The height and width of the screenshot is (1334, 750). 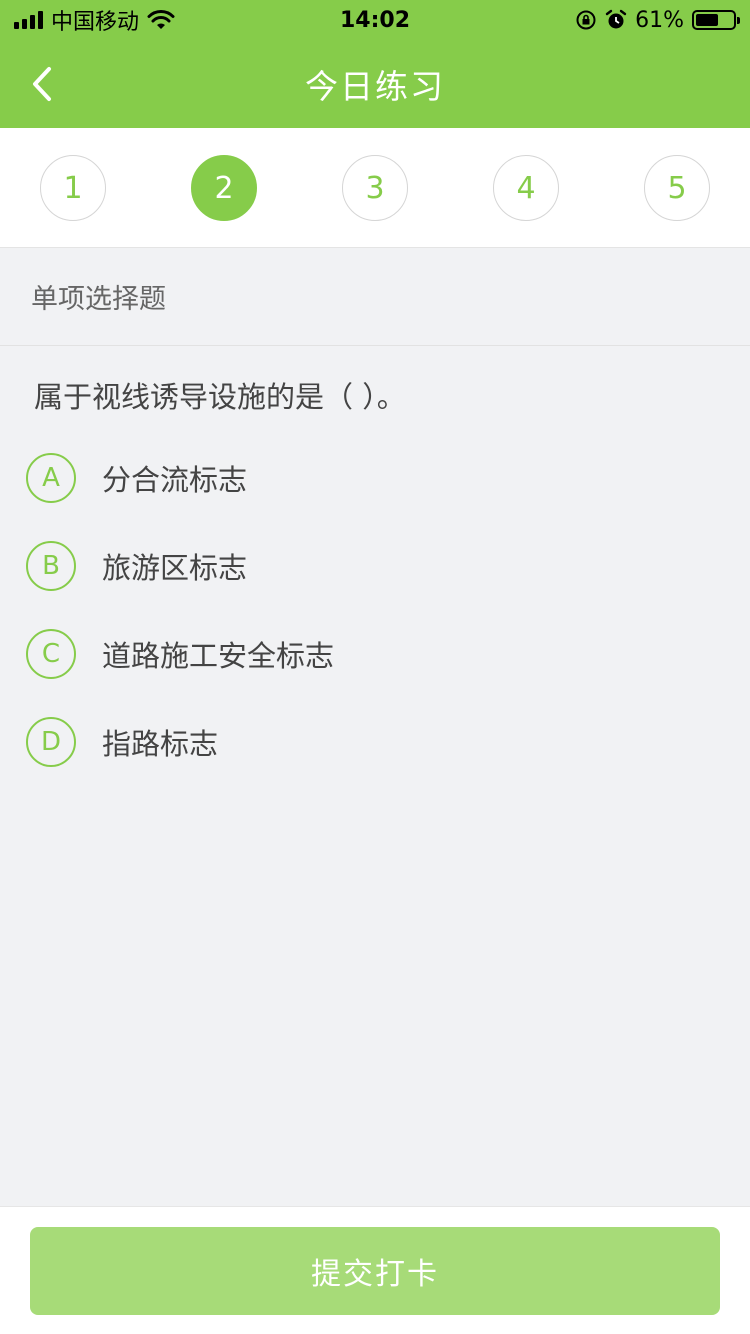 I want to click on back-button, so click(x=42, y=84).